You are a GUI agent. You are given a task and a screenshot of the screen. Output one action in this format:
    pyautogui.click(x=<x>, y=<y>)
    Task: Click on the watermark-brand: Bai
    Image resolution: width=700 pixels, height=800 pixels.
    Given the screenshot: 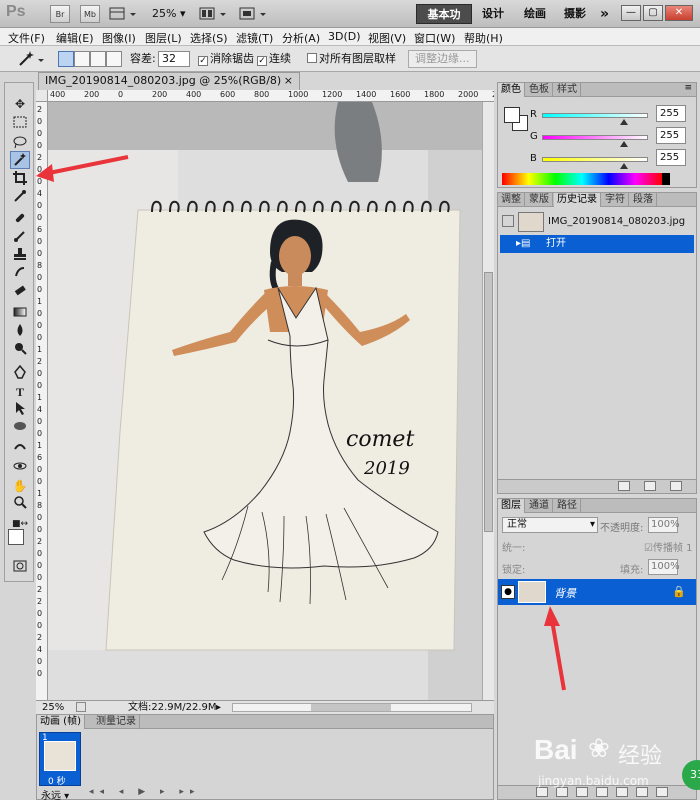 What is the action you would take?
    pyautogui.click(x=556, y=749)
    